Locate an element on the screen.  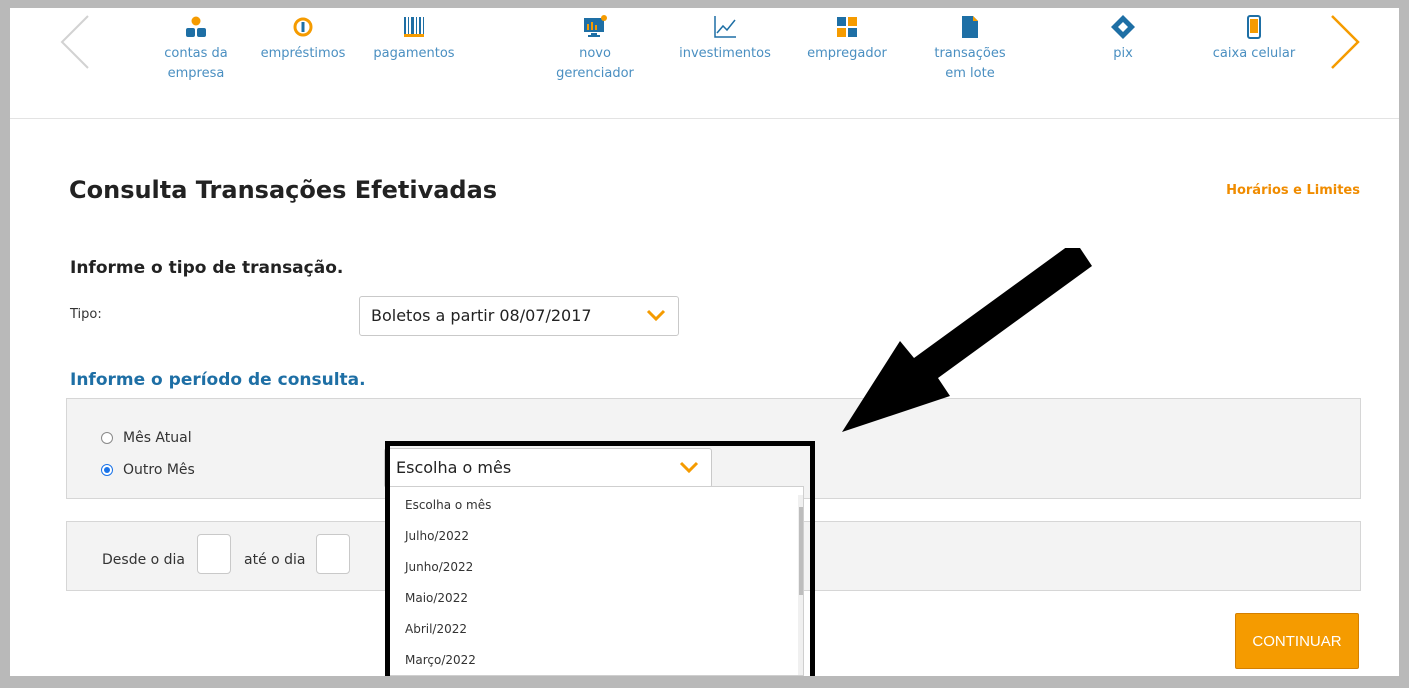
to-day-label: até o dia is located at coordinates (275, 560).